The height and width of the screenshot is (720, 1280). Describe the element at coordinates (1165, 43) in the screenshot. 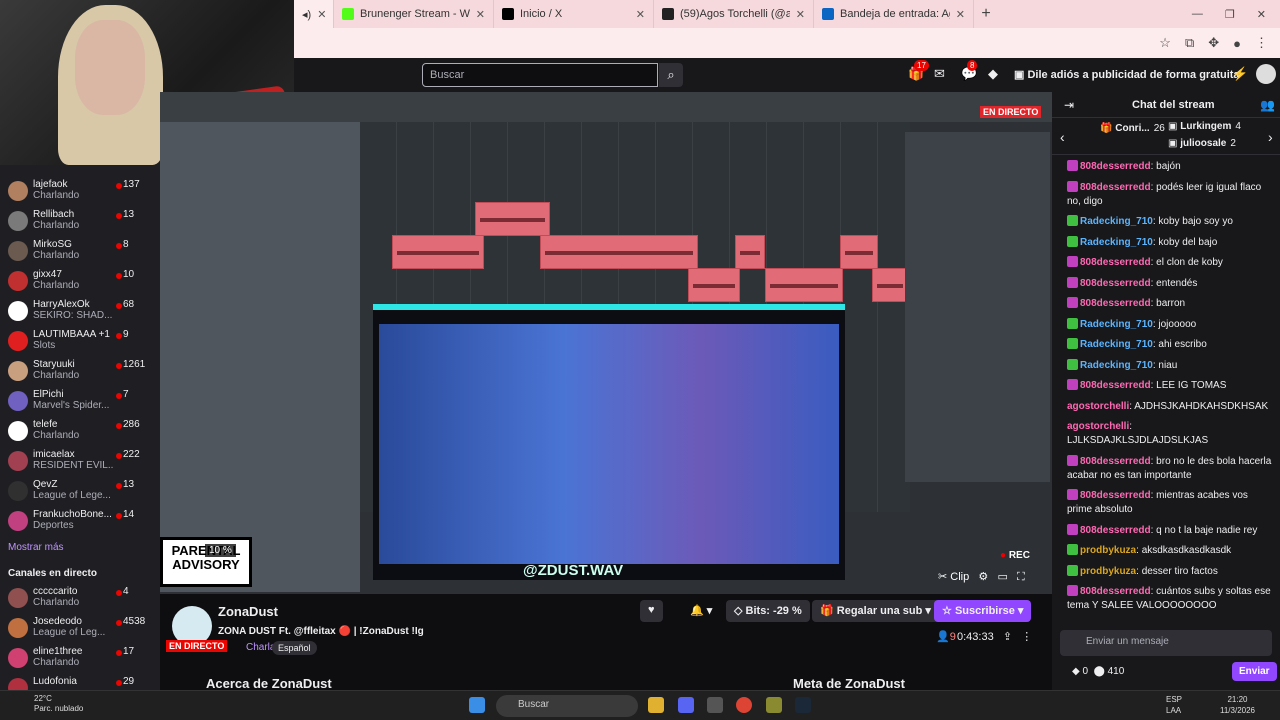

I see `star-icon: ☆` at that location.